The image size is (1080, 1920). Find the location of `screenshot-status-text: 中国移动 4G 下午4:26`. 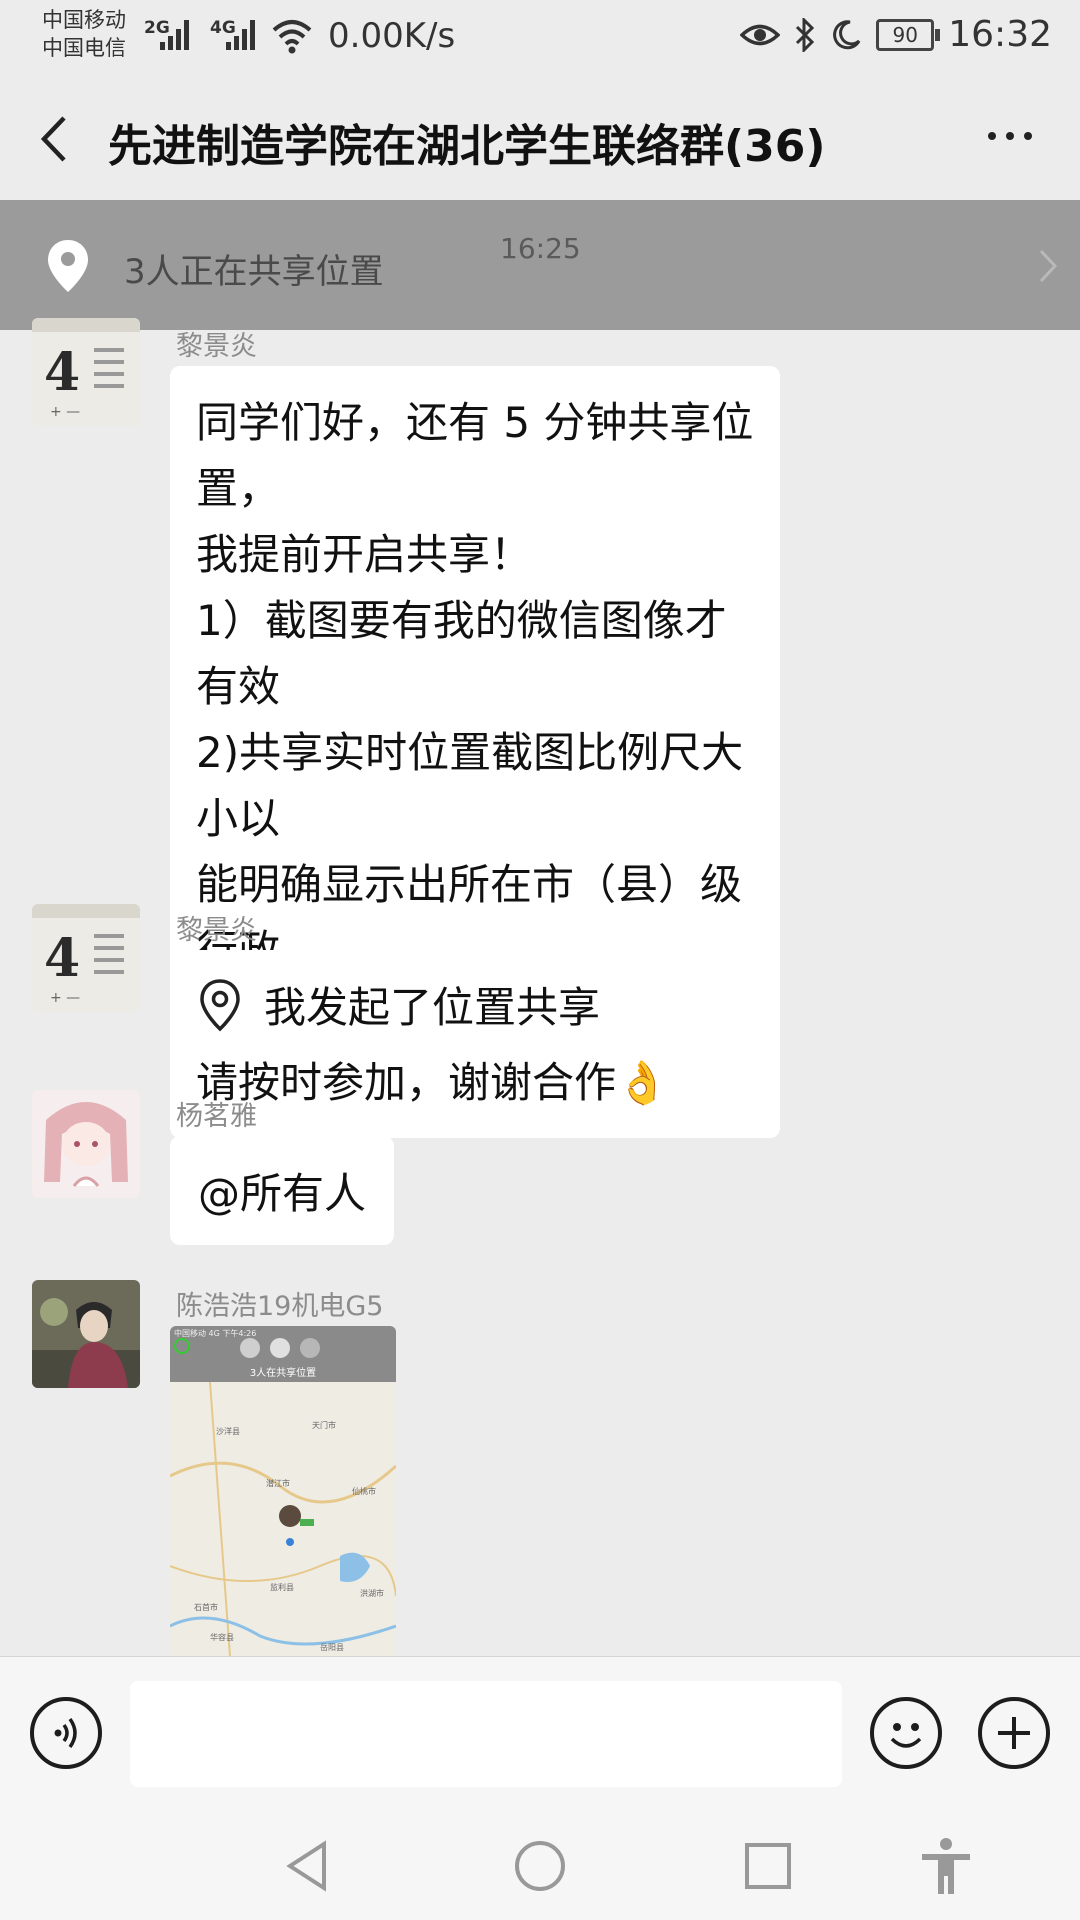

screenshot-status-text: 中国移动 4G 下午4:26 is located at coordinates (215, 1333).